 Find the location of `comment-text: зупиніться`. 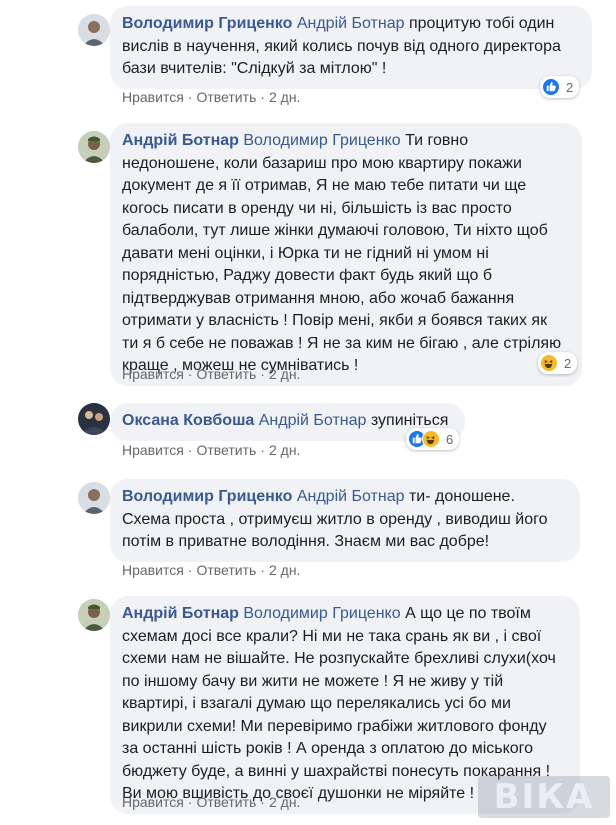

comment-text: зупиніться is located at coordinates (409, 420).